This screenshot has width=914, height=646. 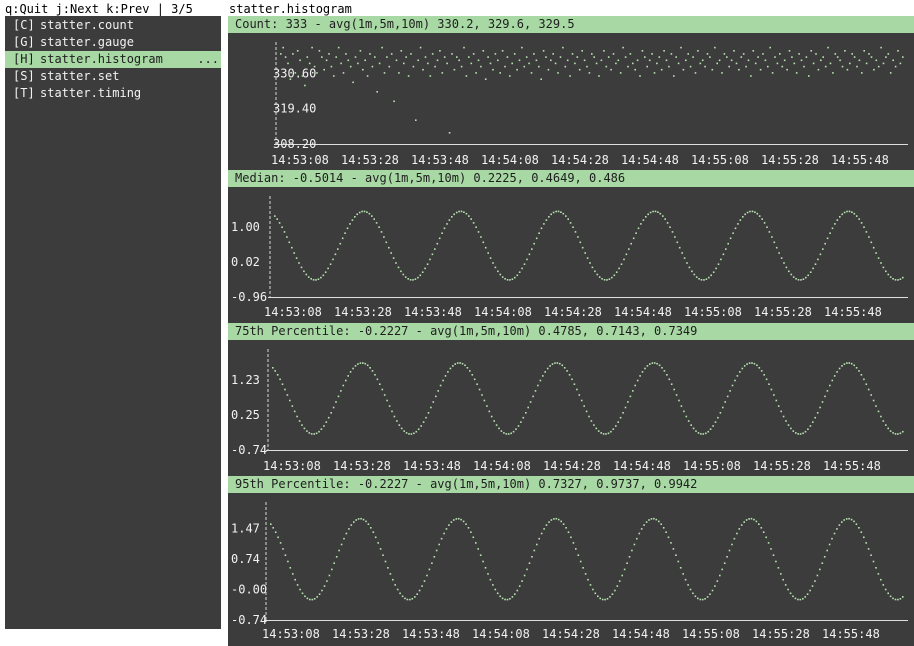 I want to click on x-tick-label: 14:53:48, so click(x=440, y=160).